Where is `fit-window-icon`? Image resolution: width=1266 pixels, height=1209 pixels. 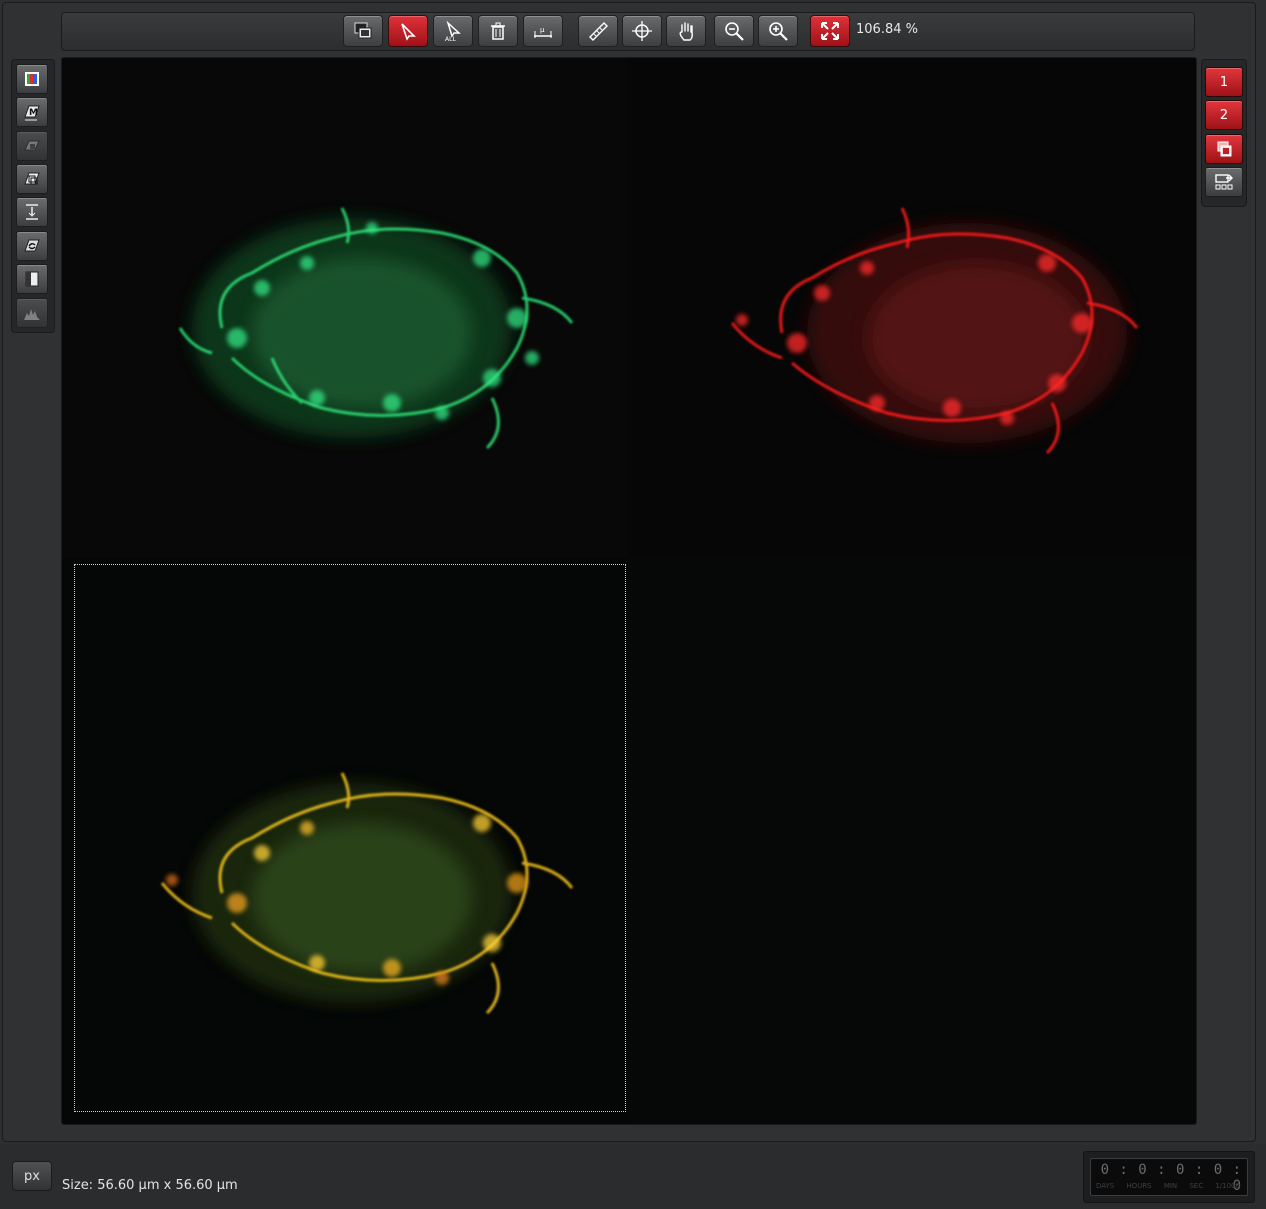
fit-window-icon is located at coordinates (830, 31).